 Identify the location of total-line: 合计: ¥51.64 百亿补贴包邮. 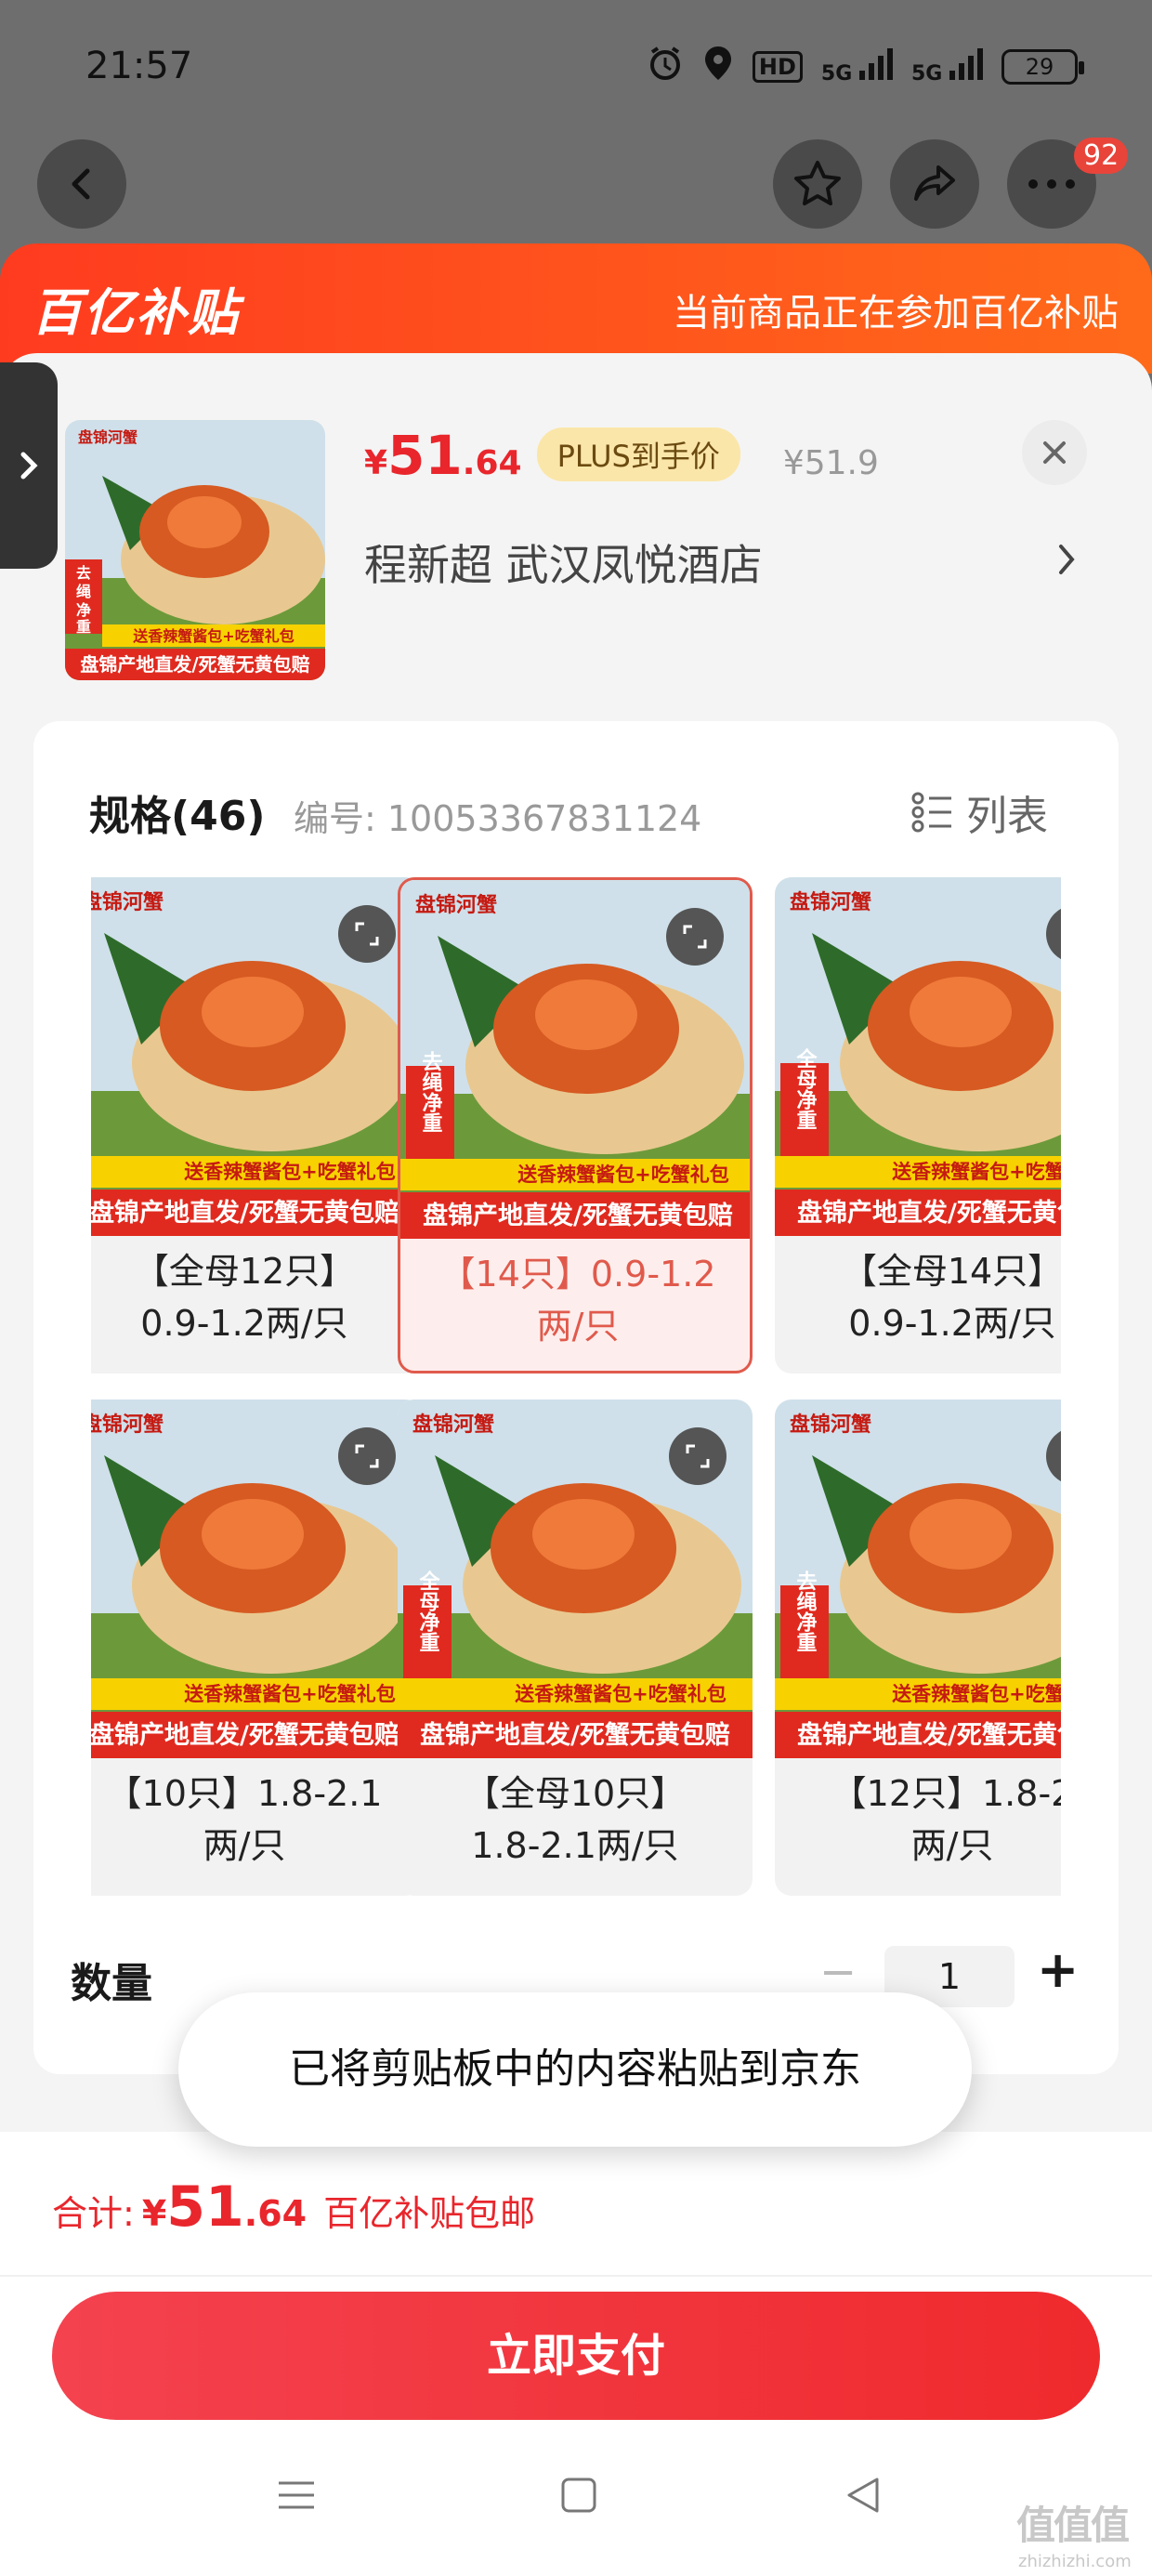
(293, 2207).